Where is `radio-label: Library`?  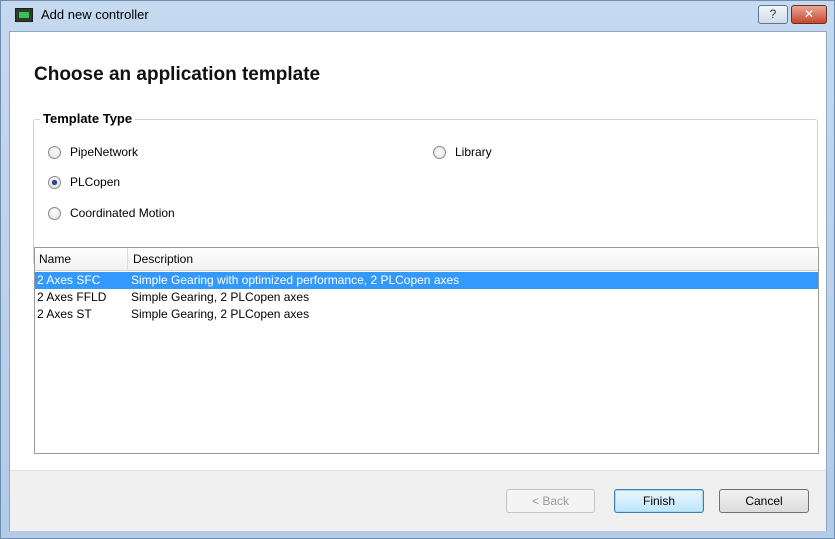 radio-label: Library is located at coordinates (473, 152).